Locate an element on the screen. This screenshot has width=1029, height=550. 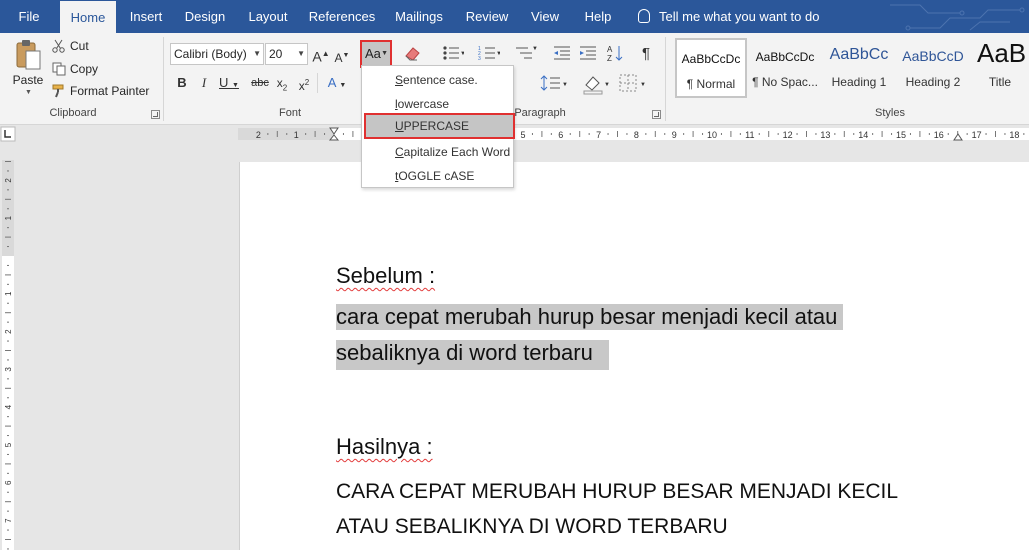
line-spacing-icon: ▼ is located at coordinates (554, 83).